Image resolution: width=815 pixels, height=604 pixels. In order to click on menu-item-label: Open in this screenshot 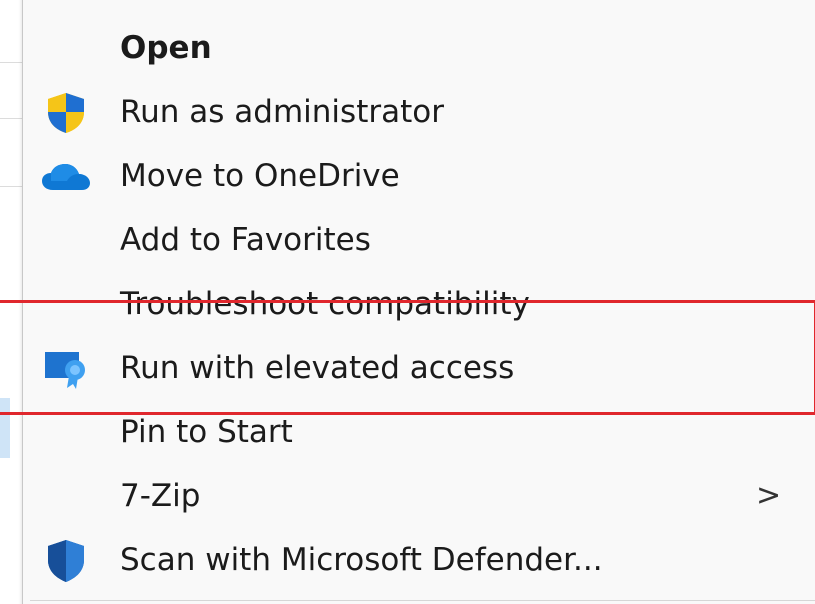, I will do `click(166, 48)`.